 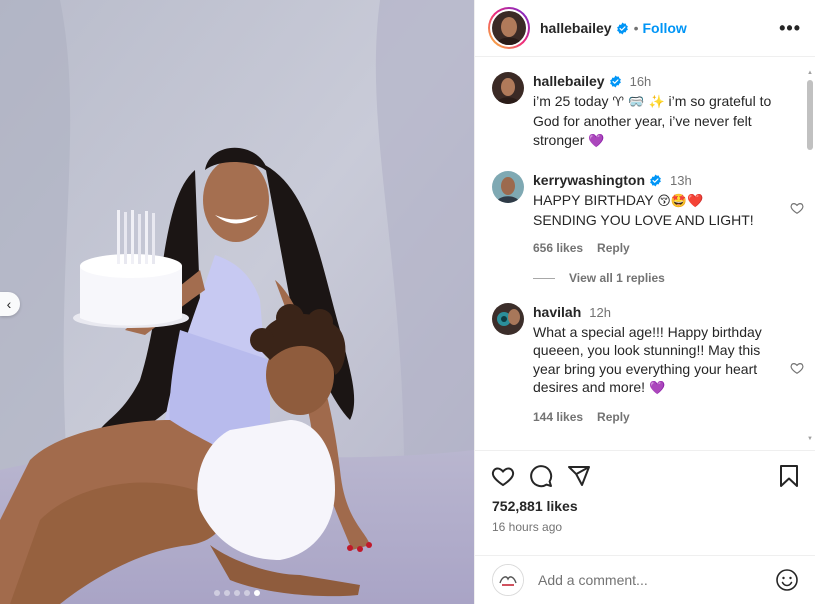 I want to click on current-user-avatar, so click(x=508, y=580).